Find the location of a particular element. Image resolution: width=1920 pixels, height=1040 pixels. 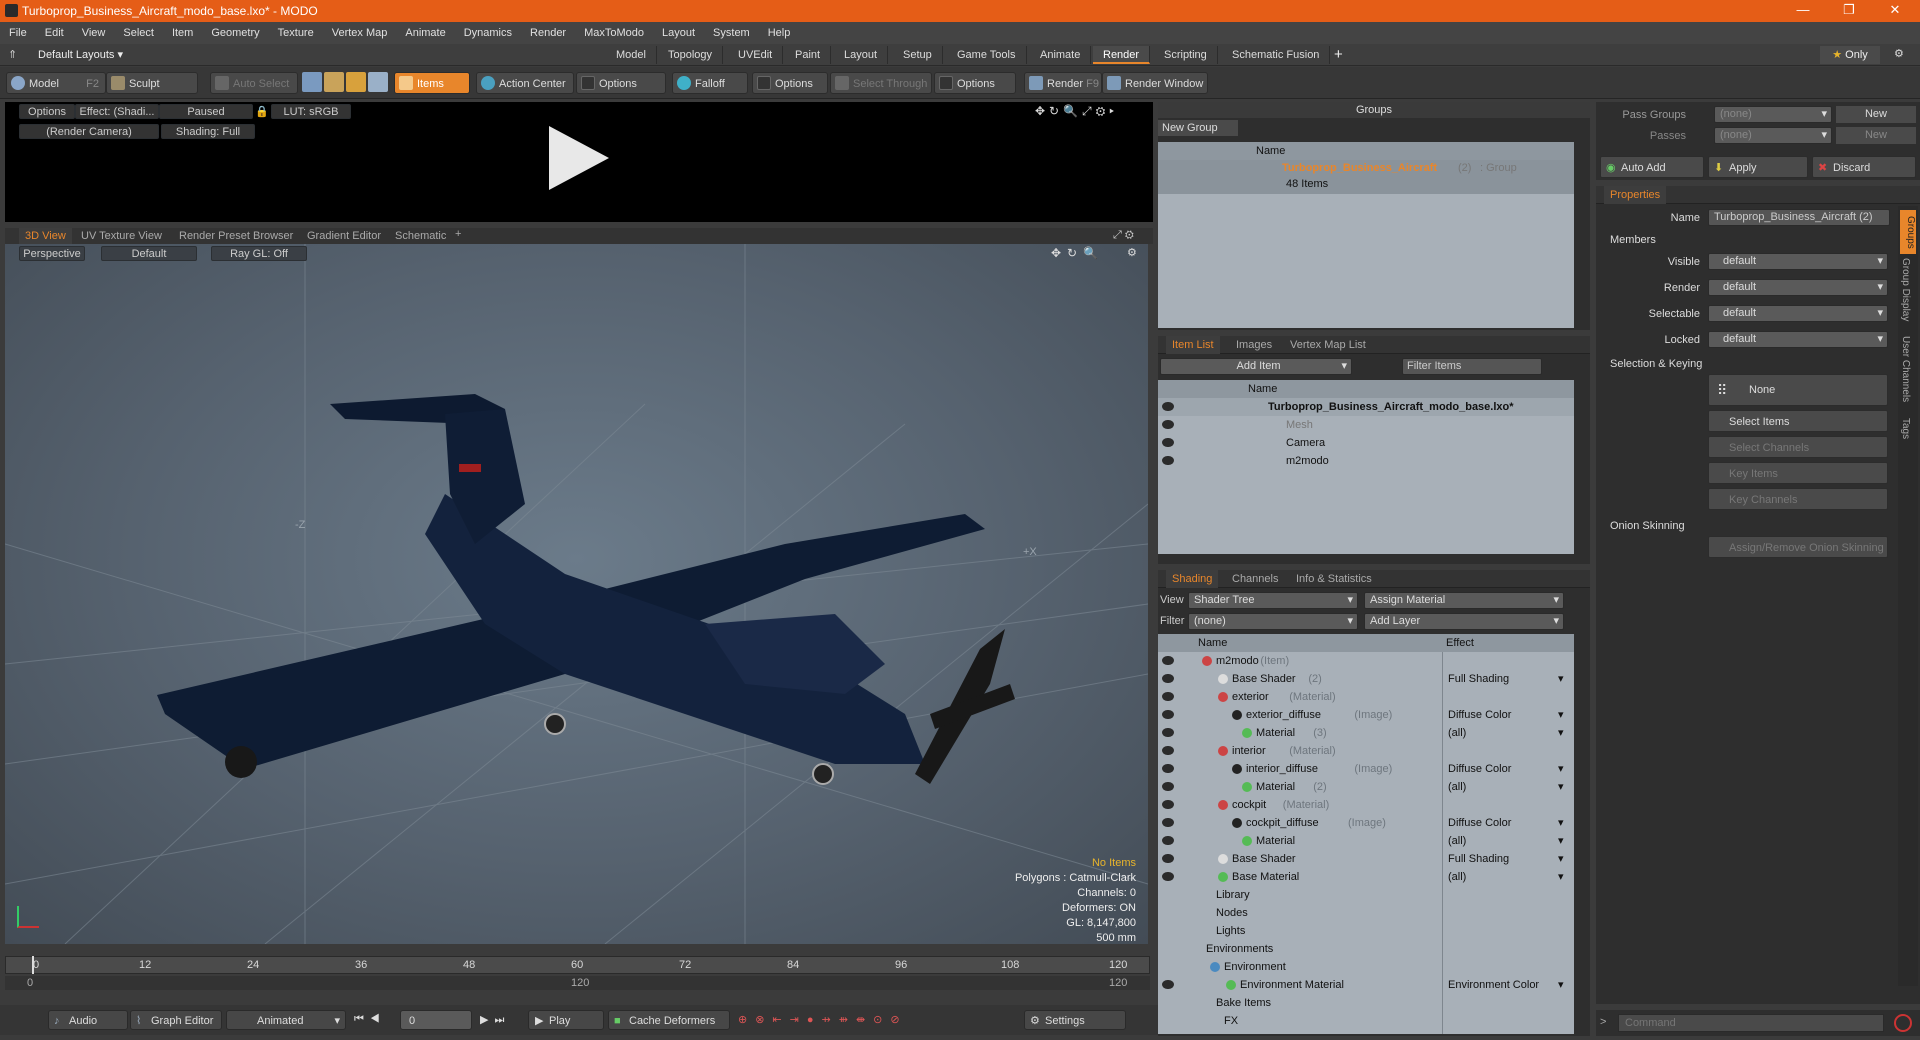

locked-dropdown: default is located at coordinates (1798, 339).